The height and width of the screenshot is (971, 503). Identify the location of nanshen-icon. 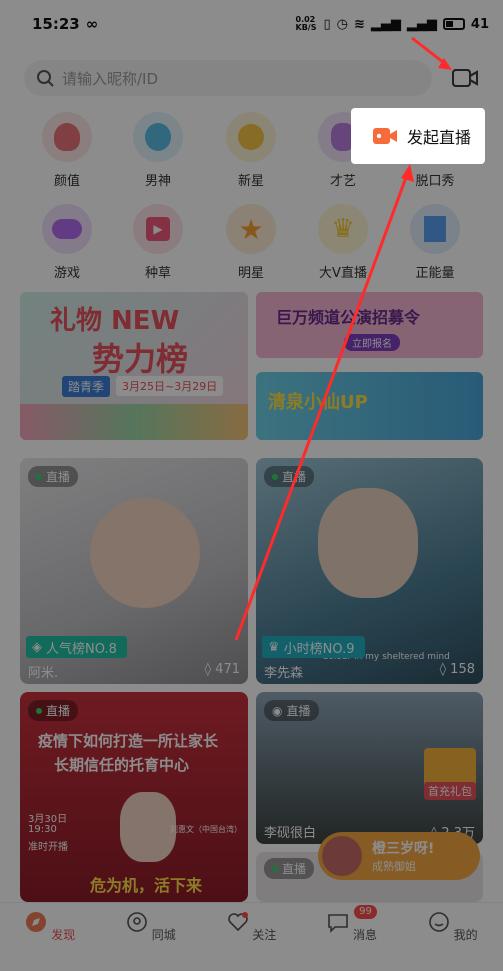
(158, 137).